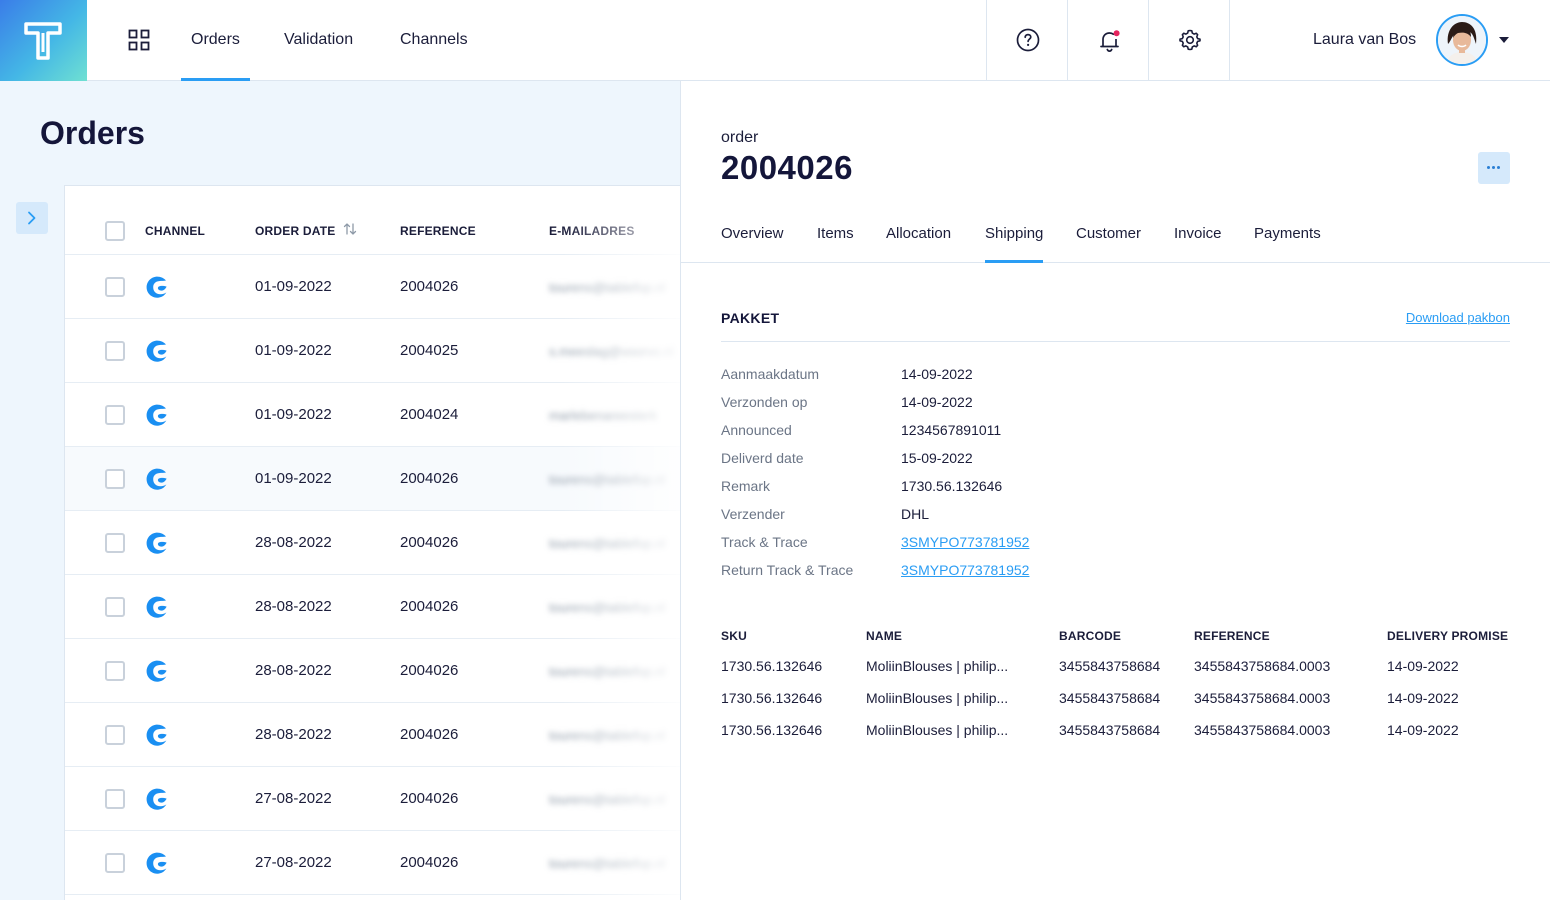 This screenshot has width=1550, height=900. Describe the element at coordinates (1504, 40) in the screenshot. I see `chevron-down-icon` at that location.